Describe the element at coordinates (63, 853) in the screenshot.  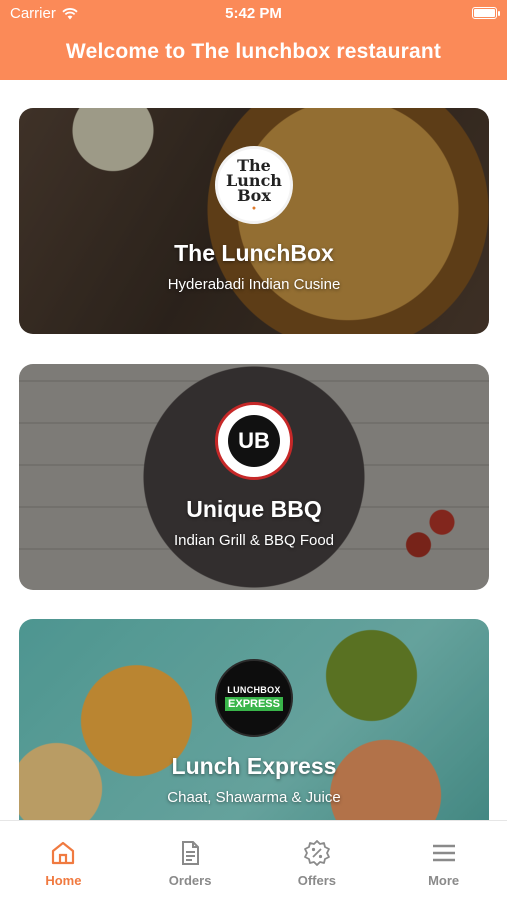
I see `home-icon` at that location.